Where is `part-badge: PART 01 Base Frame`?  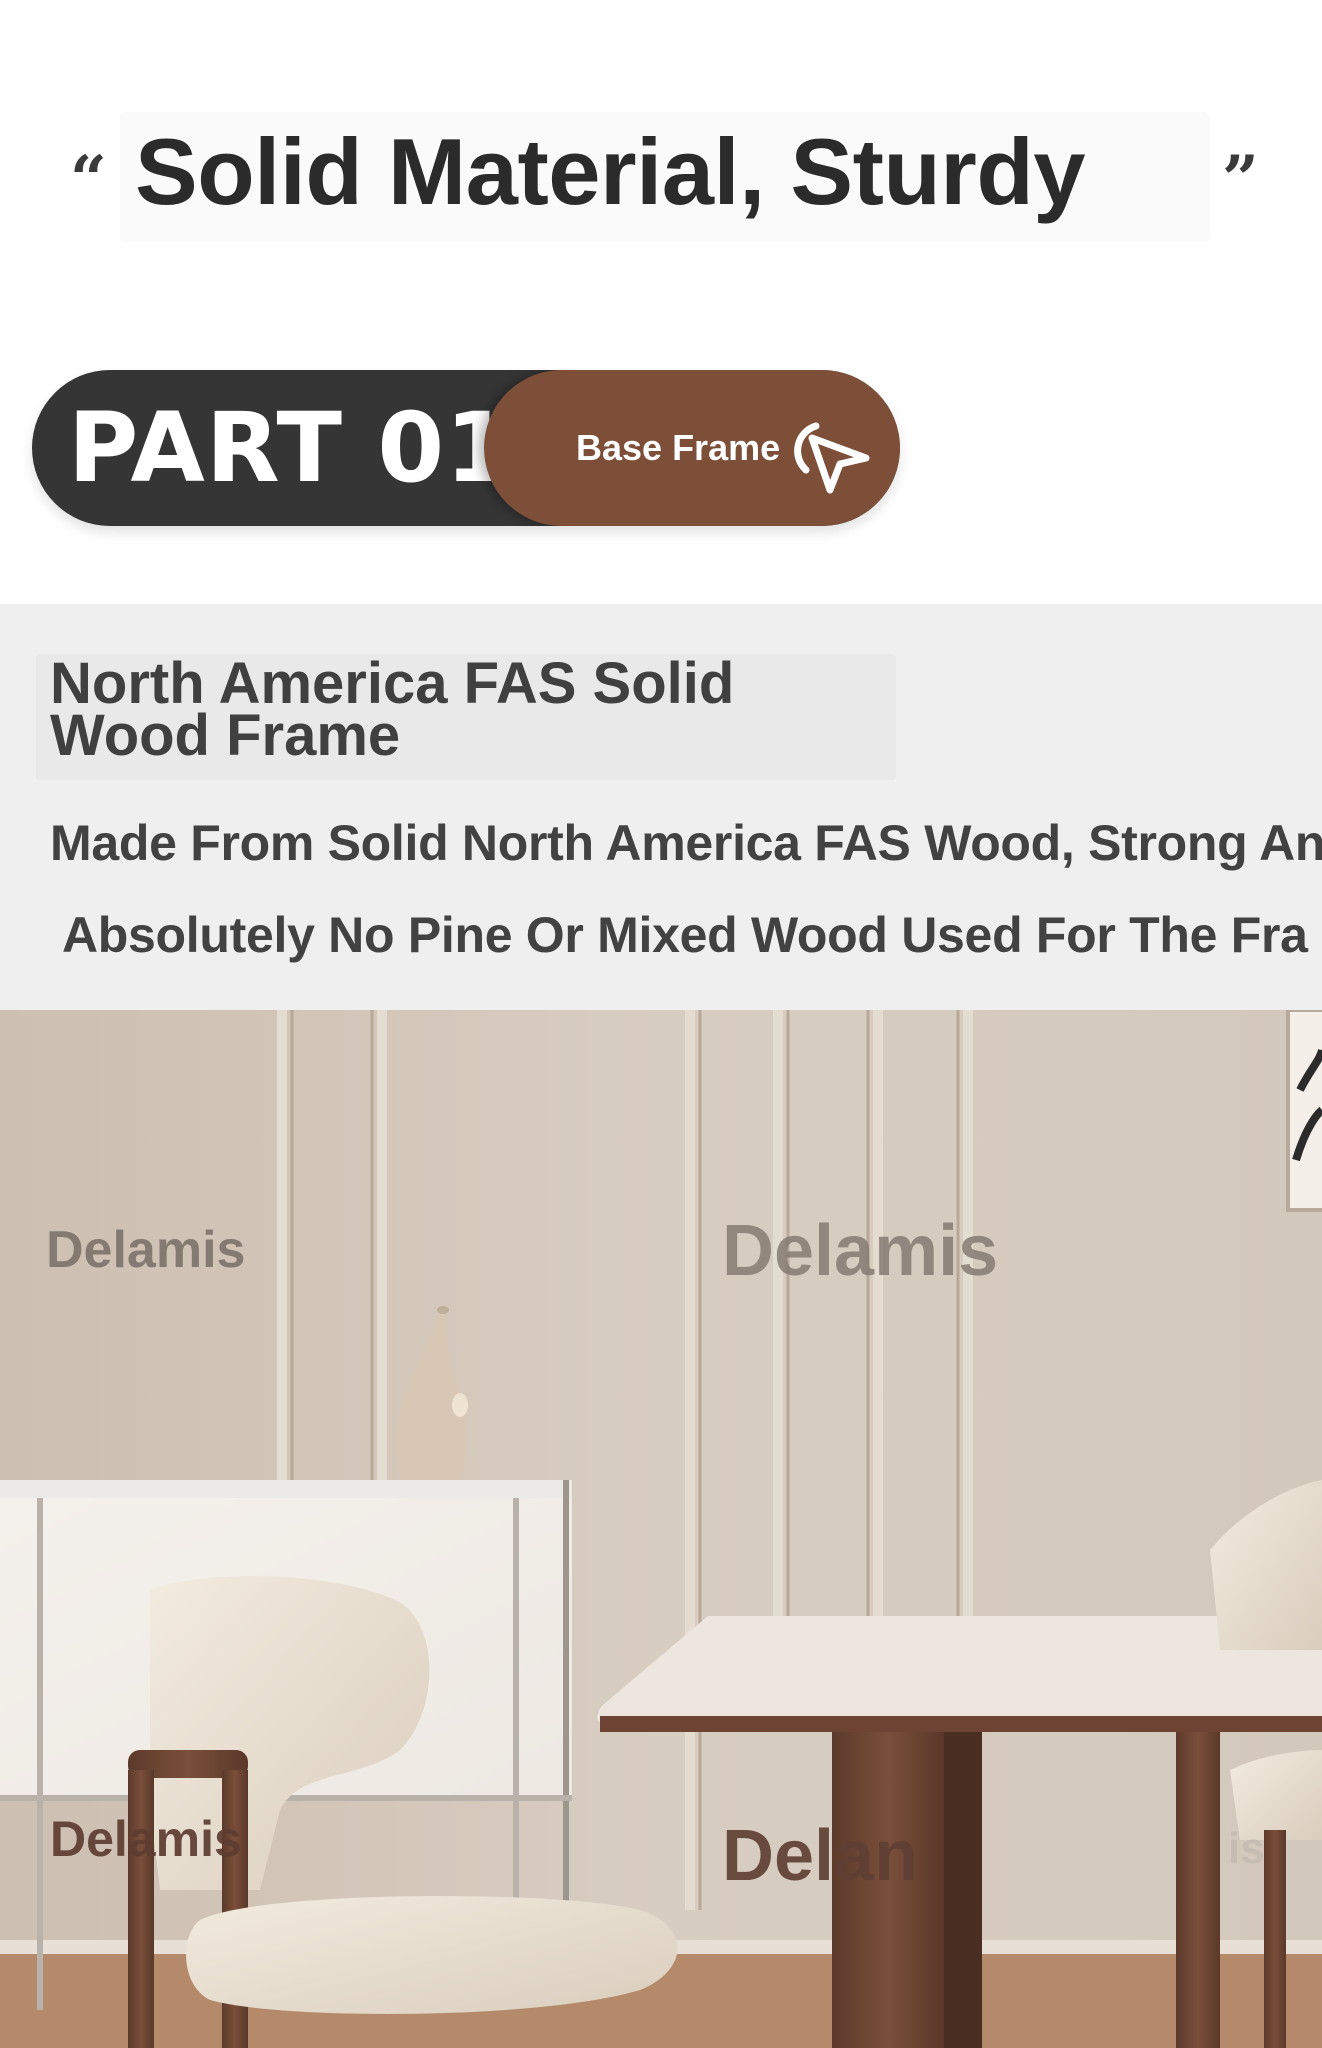
part-badge: PART 01 Base Frame is located at coordinates (466, 448).